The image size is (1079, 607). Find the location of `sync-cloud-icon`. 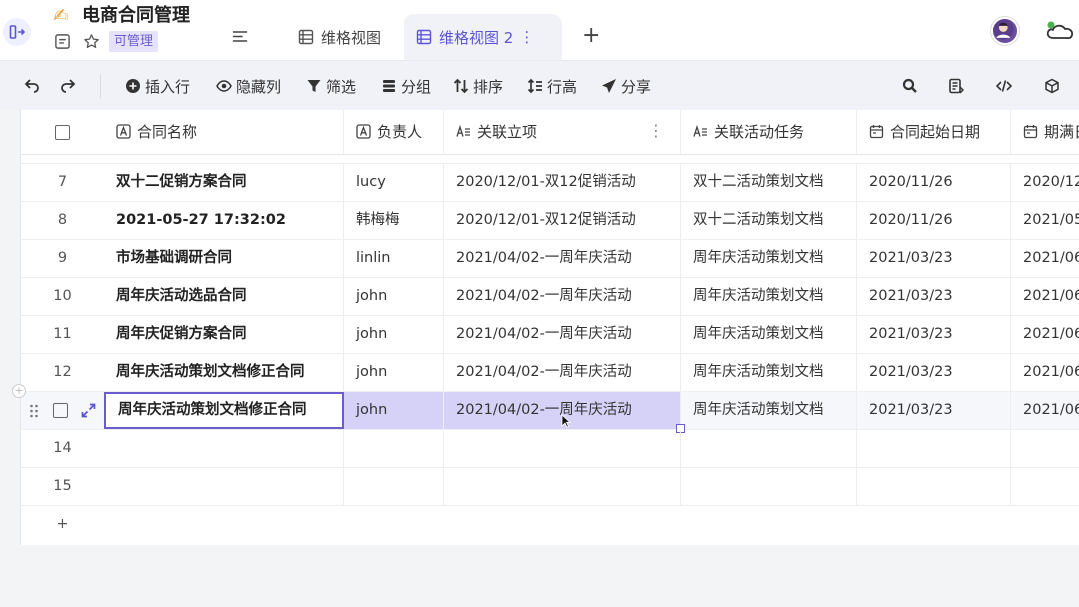

sync-cloud-icon is located at coordinates (1061, 30).